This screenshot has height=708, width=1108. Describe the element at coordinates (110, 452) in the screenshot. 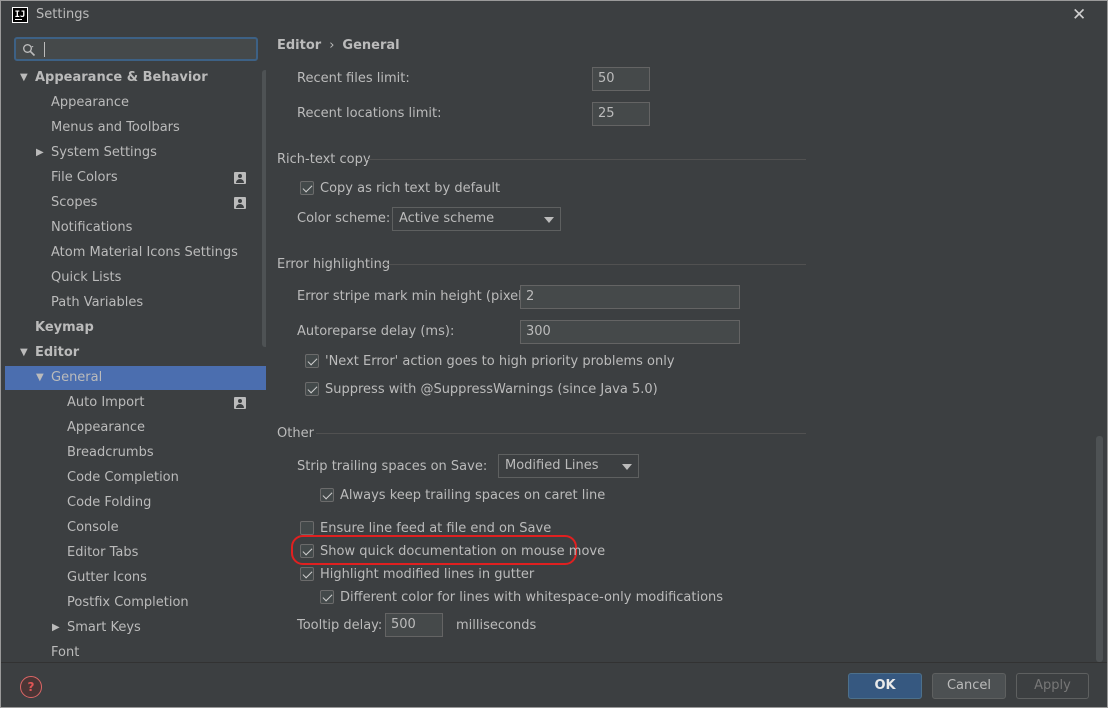

I see `sidebar-item-label: Breadcrumbs` at that location.